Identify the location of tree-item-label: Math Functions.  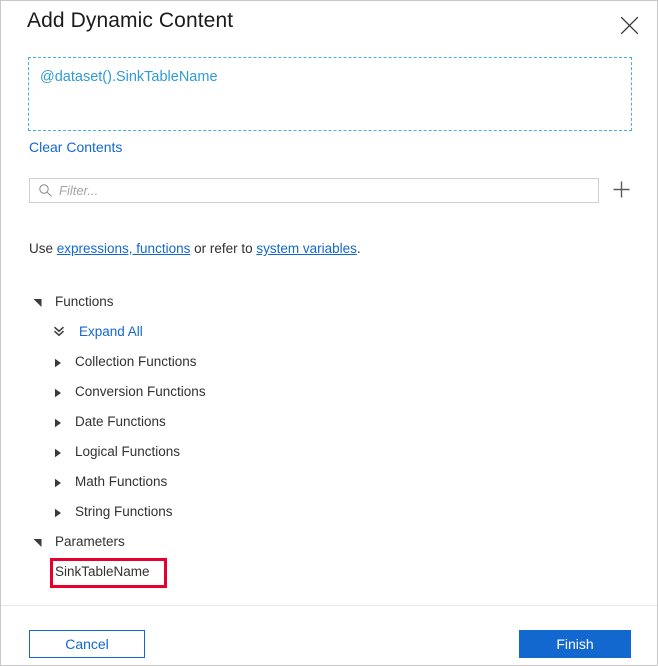
(121, 481).